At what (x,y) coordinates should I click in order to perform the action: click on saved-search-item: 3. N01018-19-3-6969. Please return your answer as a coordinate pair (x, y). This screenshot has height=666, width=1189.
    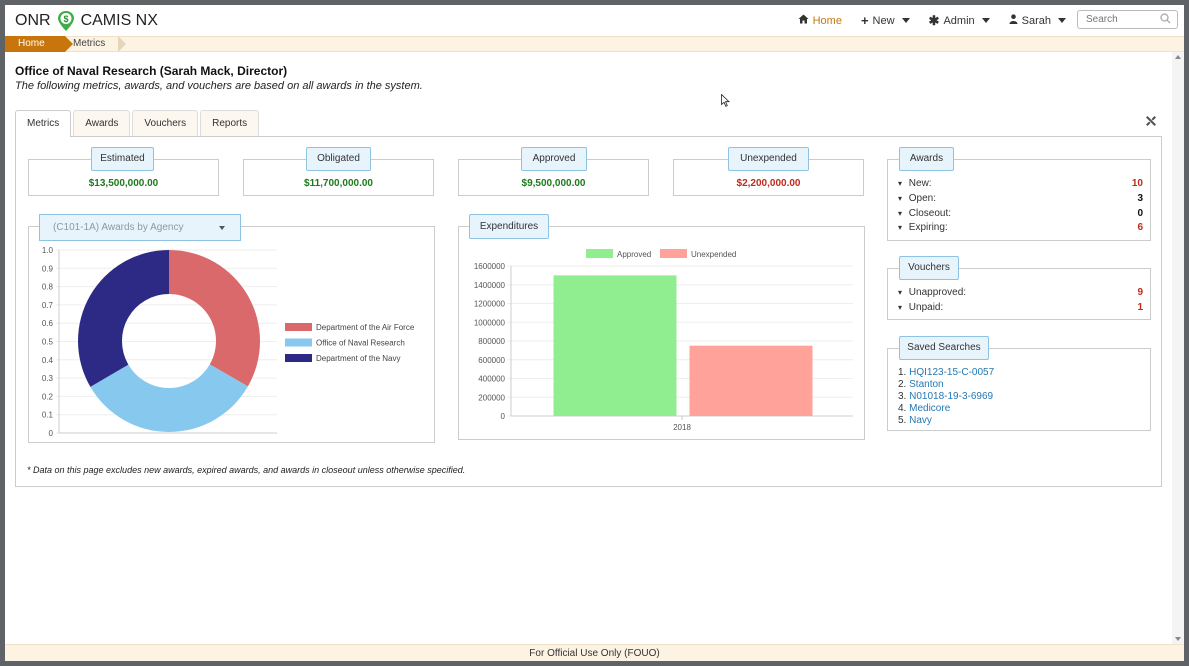
    Looking at the image, I should click on (945, 397).